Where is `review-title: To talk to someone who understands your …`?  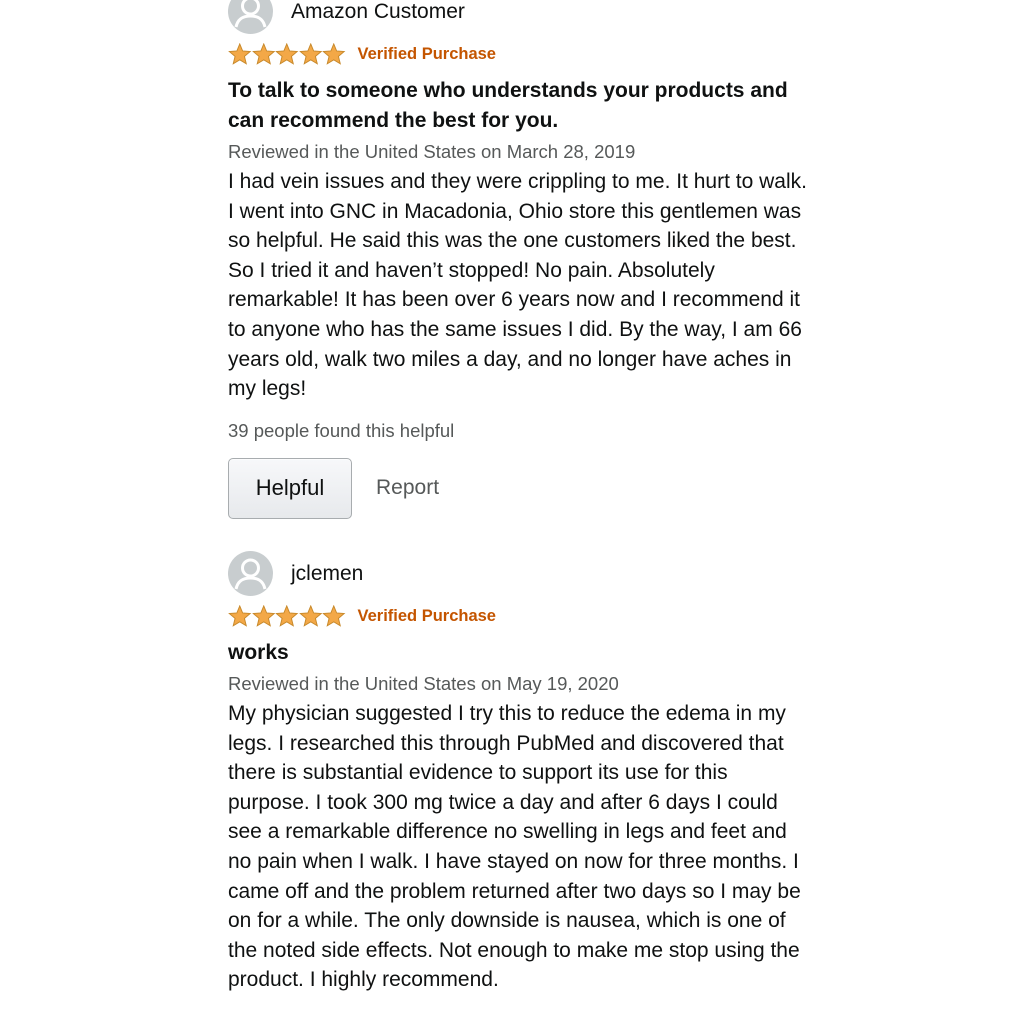 review-title: To talk to someone who understands your … is located at coordinates (518, 106).